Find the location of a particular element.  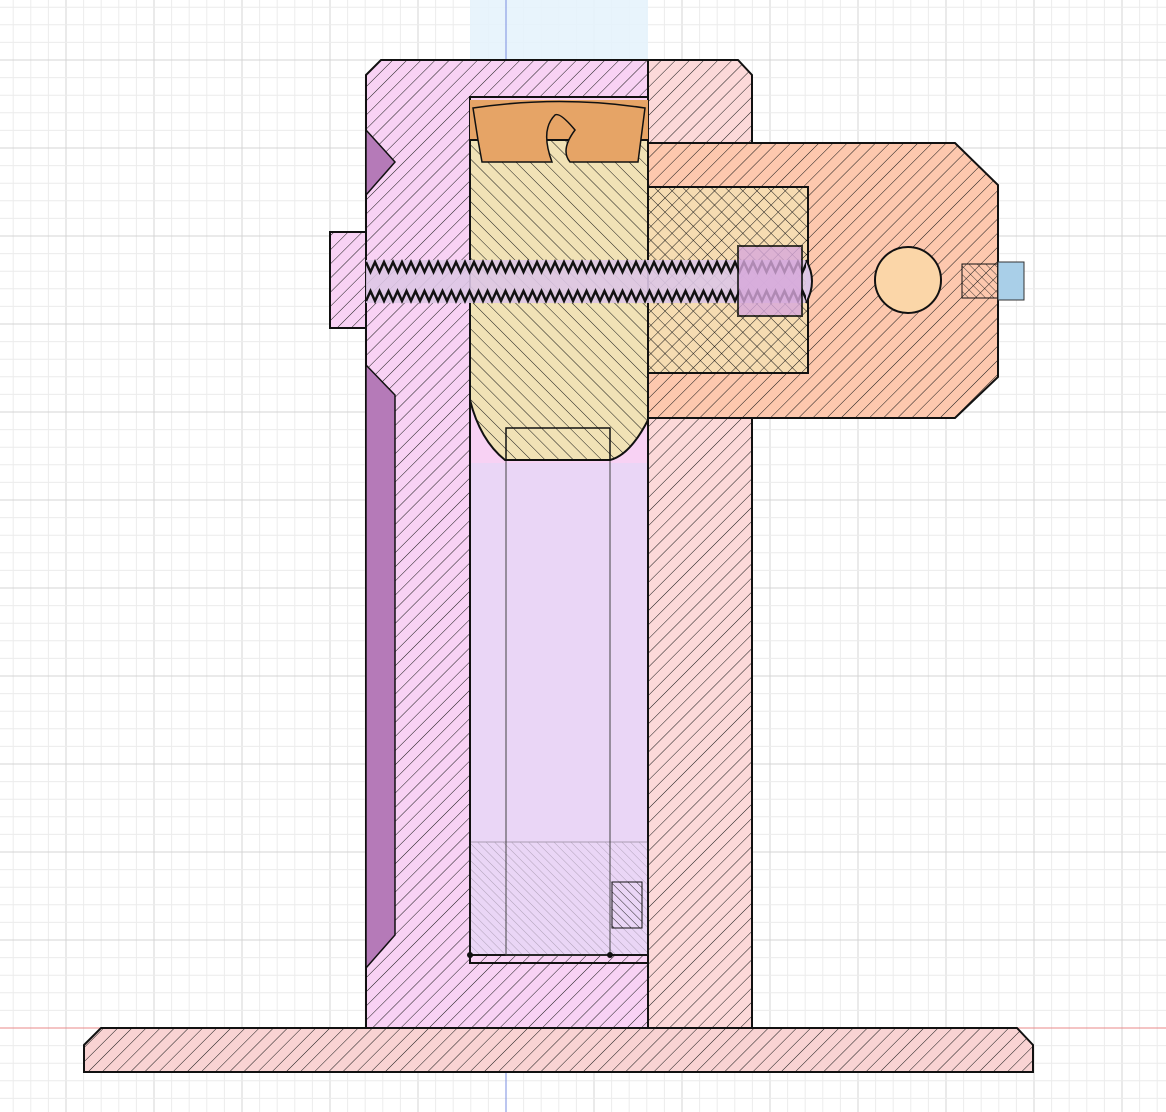

knob is located at coordinates (348, 280).